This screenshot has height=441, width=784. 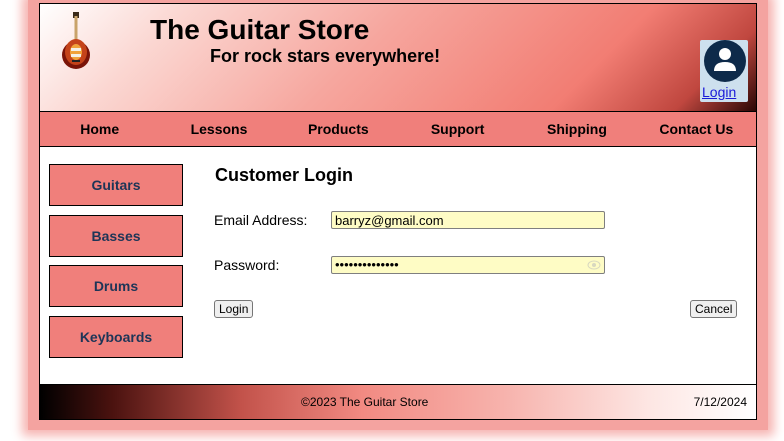 What do you see at coordinates (576, 129) in the screenshot?
I see `nav-item-shipping: Shipping` at bounding box center [576, 129].